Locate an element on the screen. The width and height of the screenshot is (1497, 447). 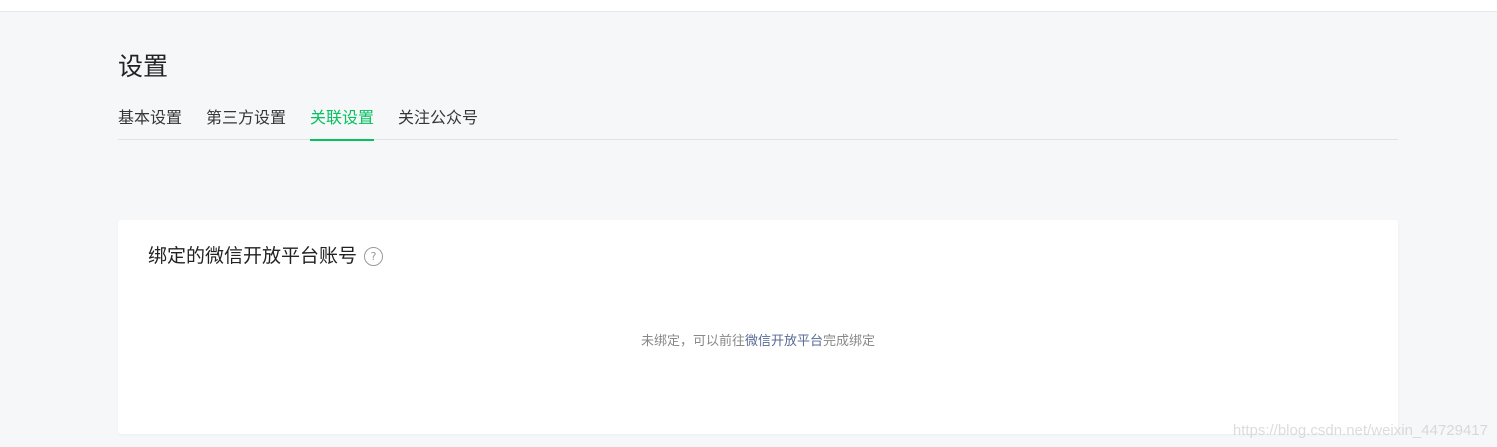
card-header: 绑定的微信开放平台账号 ? is located at coordinates (266, 256).